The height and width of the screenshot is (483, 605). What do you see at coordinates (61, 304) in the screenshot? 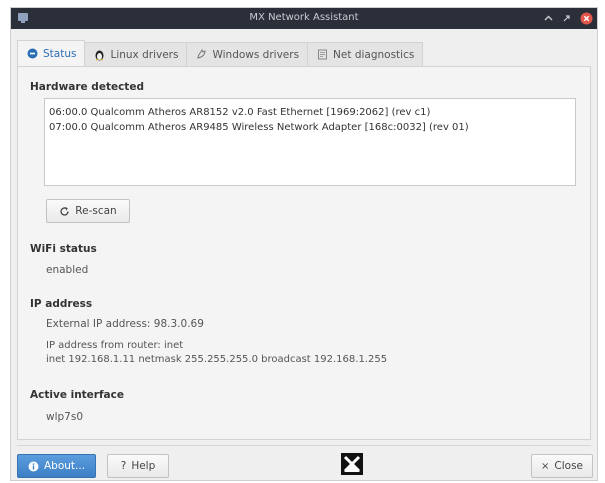
I see `ip-heading: IP address` at bounding box center [61, 304].